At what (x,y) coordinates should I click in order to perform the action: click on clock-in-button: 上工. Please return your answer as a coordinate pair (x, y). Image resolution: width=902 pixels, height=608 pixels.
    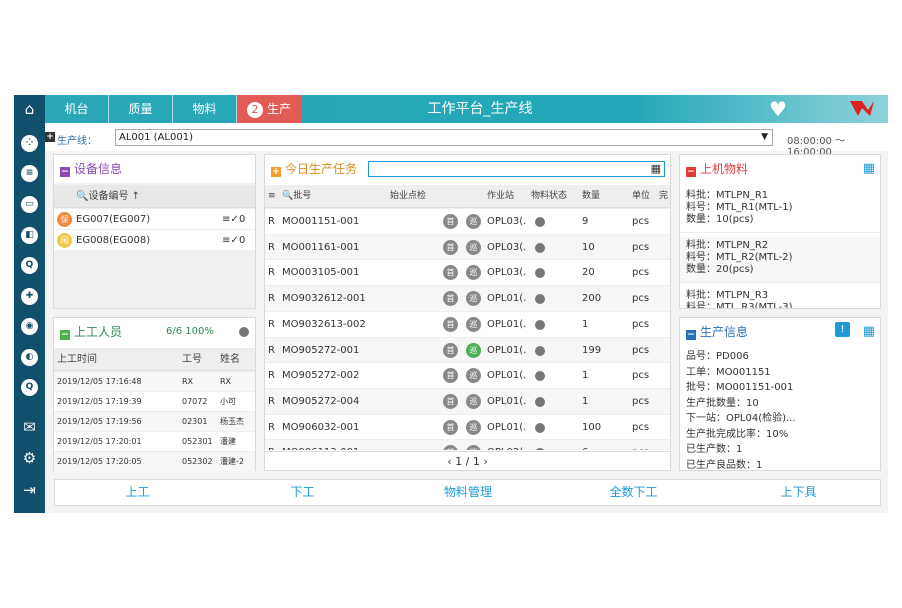
    Looking at the image, I should click on (137, 492).